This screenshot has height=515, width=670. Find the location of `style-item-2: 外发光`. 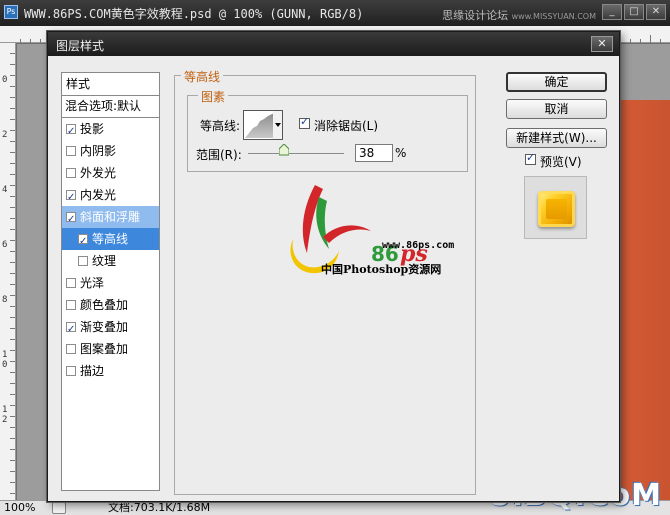

style-item-2: 外发光 is located at coordinates (110, 173).